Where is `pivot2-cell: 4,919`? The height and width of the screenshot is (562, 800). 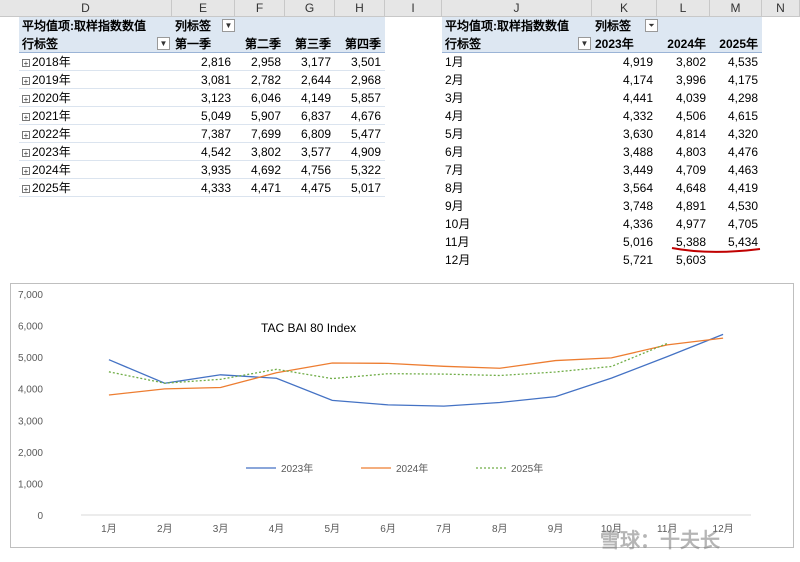
pivot2-cell: 4,919 is located at coordinates (624, 62).